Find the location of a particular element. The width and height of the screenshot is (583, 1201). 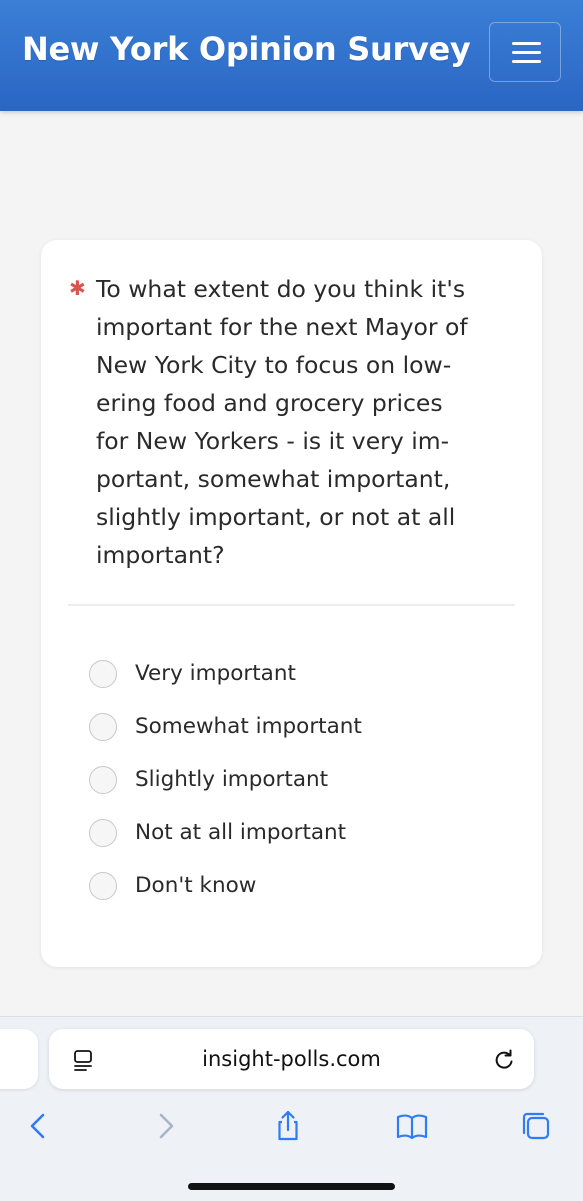

previous-tab-preview is located at coordinates (19, 1059).